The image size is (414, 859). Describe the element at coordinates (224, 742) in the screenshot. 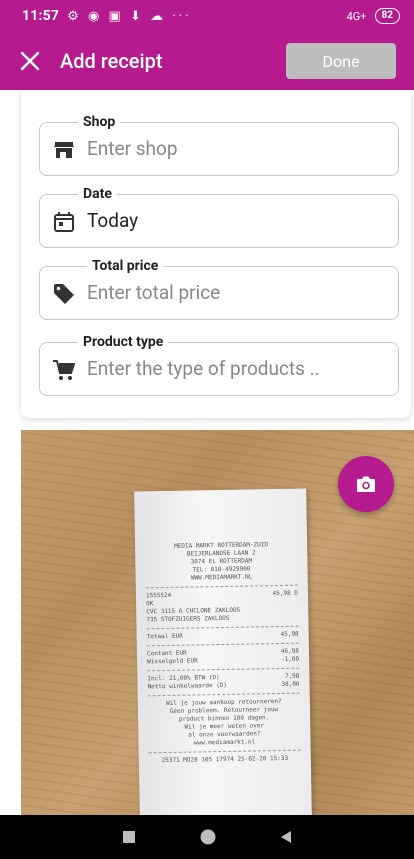

I see `receipt-line: www.mediamarkt.nl` at that location.